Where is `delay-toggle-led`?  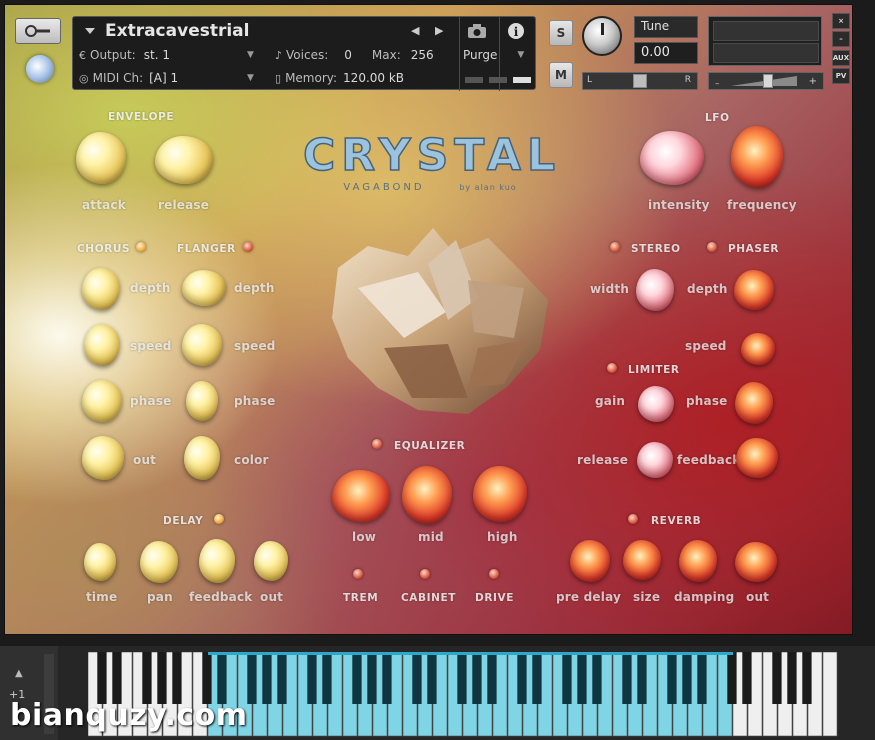 delay-toggle-led is located at coordinates (219, 519).